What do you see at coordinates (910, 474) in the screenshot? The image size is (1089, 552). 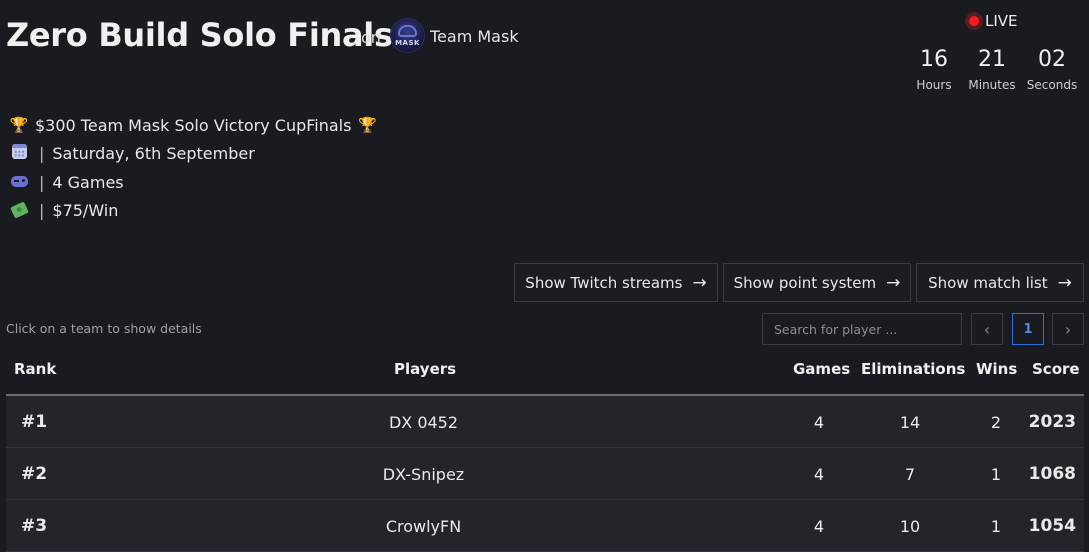 I see `eliminations-cell: 7` at bounding box center [910, 474].